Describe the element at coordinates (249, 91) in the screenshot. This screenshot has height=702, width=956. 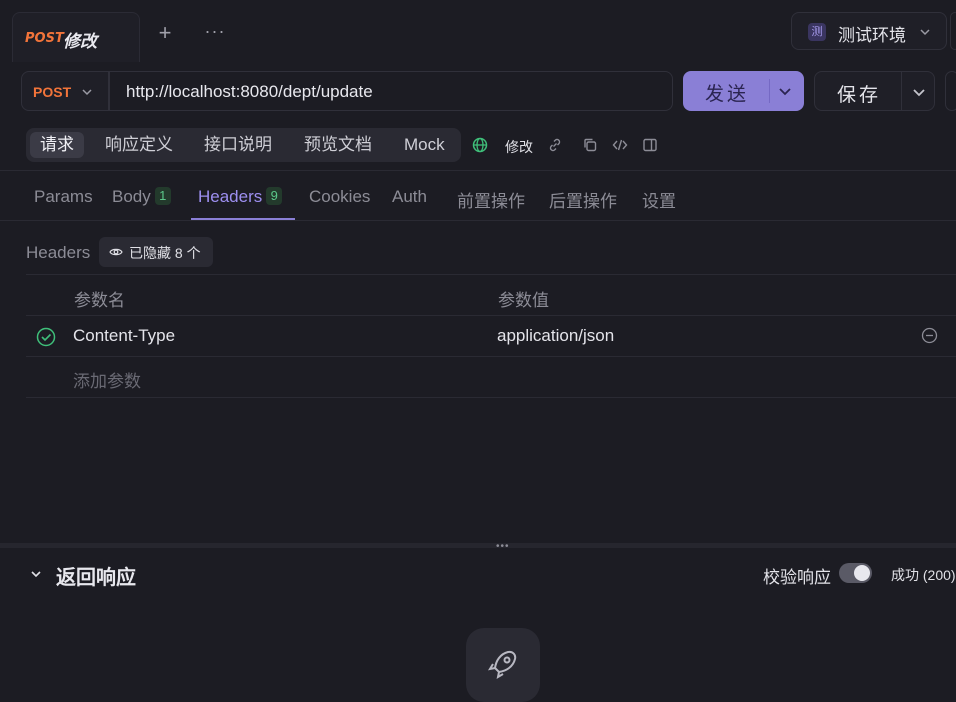
I see `url-text: http://localhost:8080/dept/update` at that location.